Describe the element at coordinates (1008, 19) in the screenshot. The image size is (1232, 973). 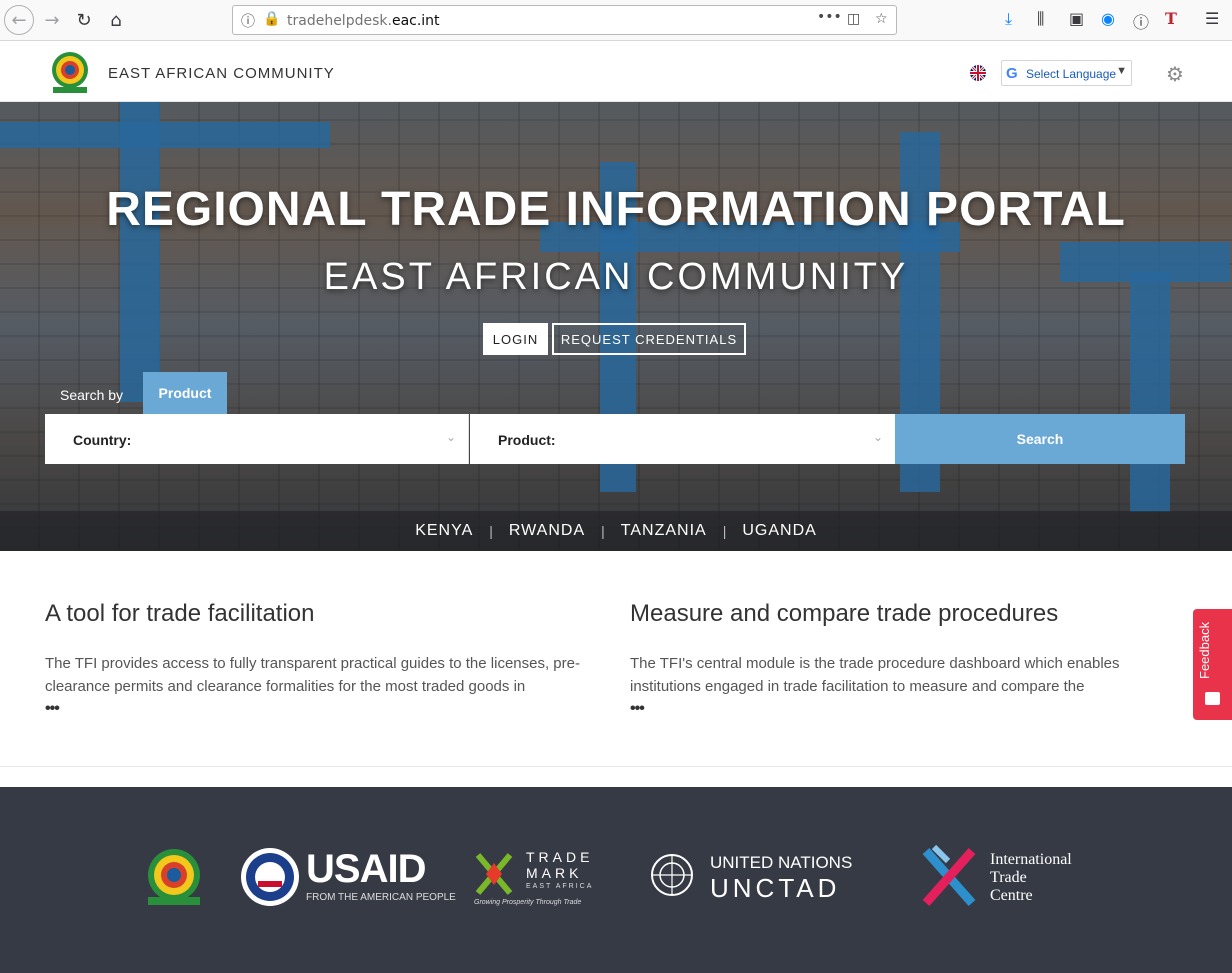
I see `download-icon: ⤓` at that location.